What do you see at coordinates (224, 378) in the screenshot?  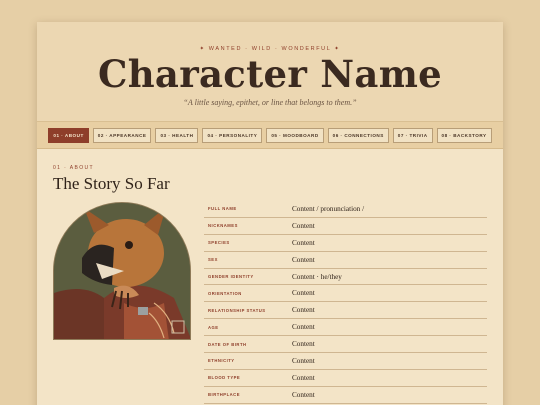 I see `row-label: BLOOD TYPE` at bounding box center [224, 378].